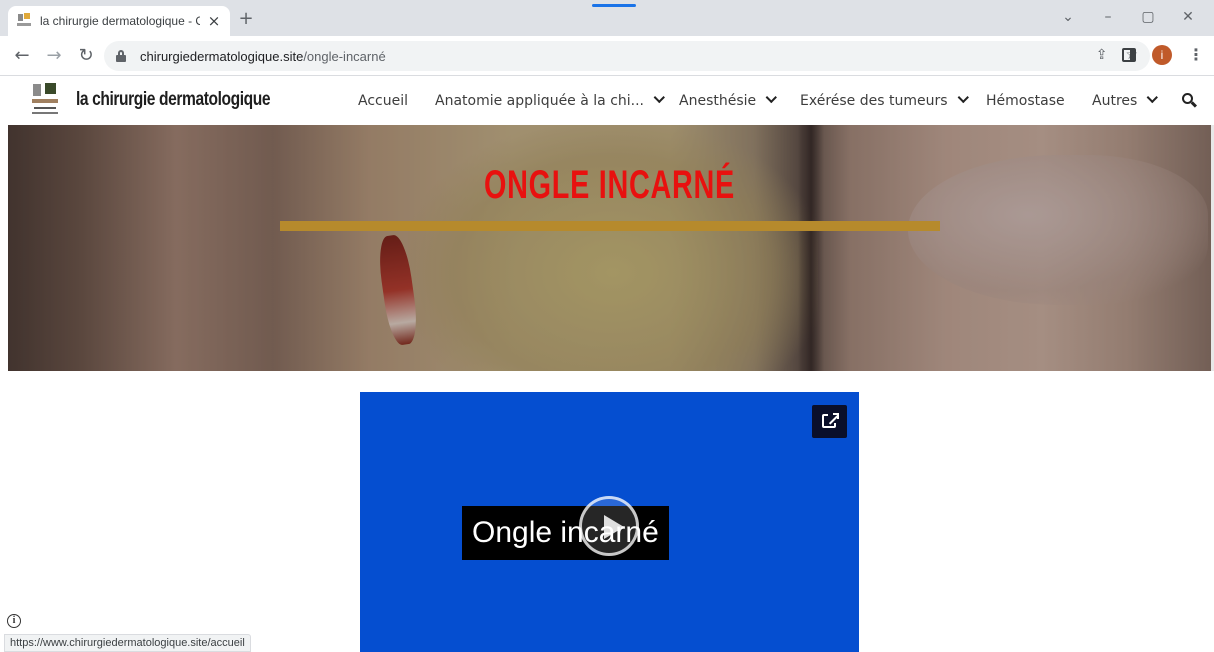 The height and width of the screenshot is (652, 1214). Describe the element at coordinates (214, 21) in the screenshot. I see `close-tab-icon: ×` at that location.